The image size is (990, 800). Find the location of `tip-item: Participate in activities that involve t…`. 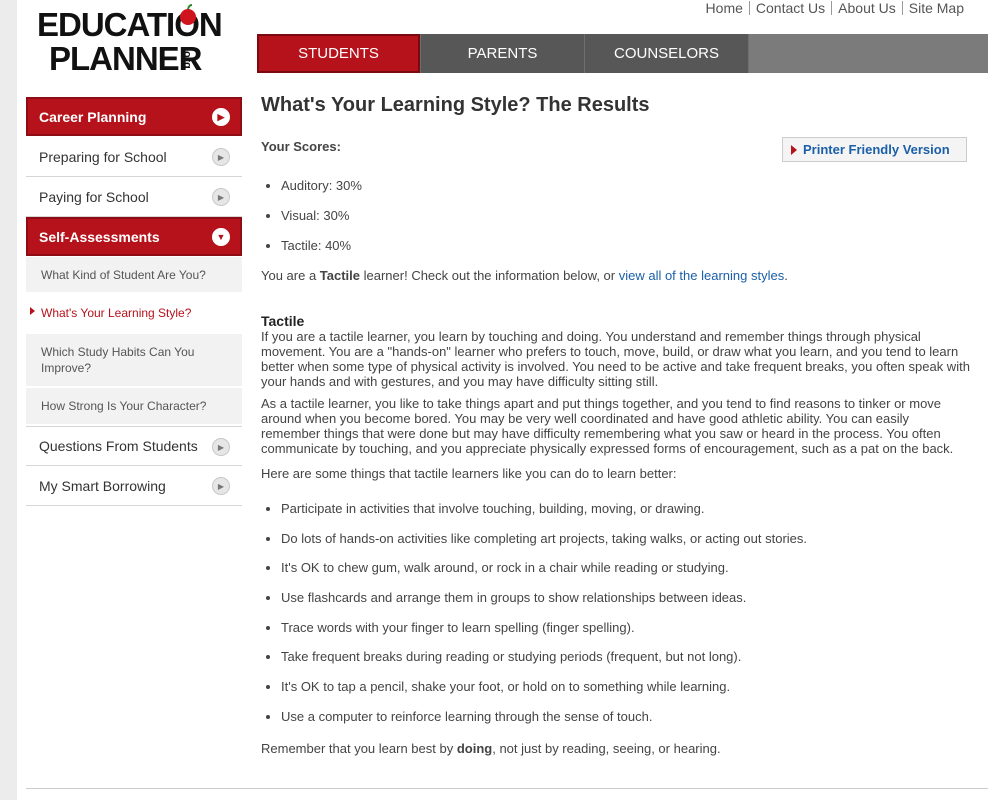

tip-item: Participate in activities that involve t… is located at coordinates (626, 508).